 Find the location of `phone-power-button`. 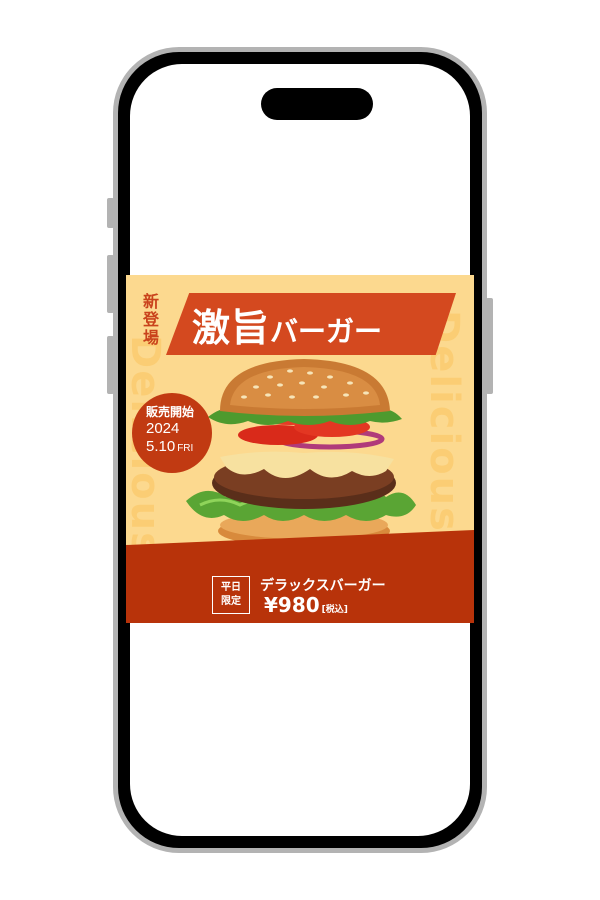

phone-power-button is located at coordinates (489, 346).